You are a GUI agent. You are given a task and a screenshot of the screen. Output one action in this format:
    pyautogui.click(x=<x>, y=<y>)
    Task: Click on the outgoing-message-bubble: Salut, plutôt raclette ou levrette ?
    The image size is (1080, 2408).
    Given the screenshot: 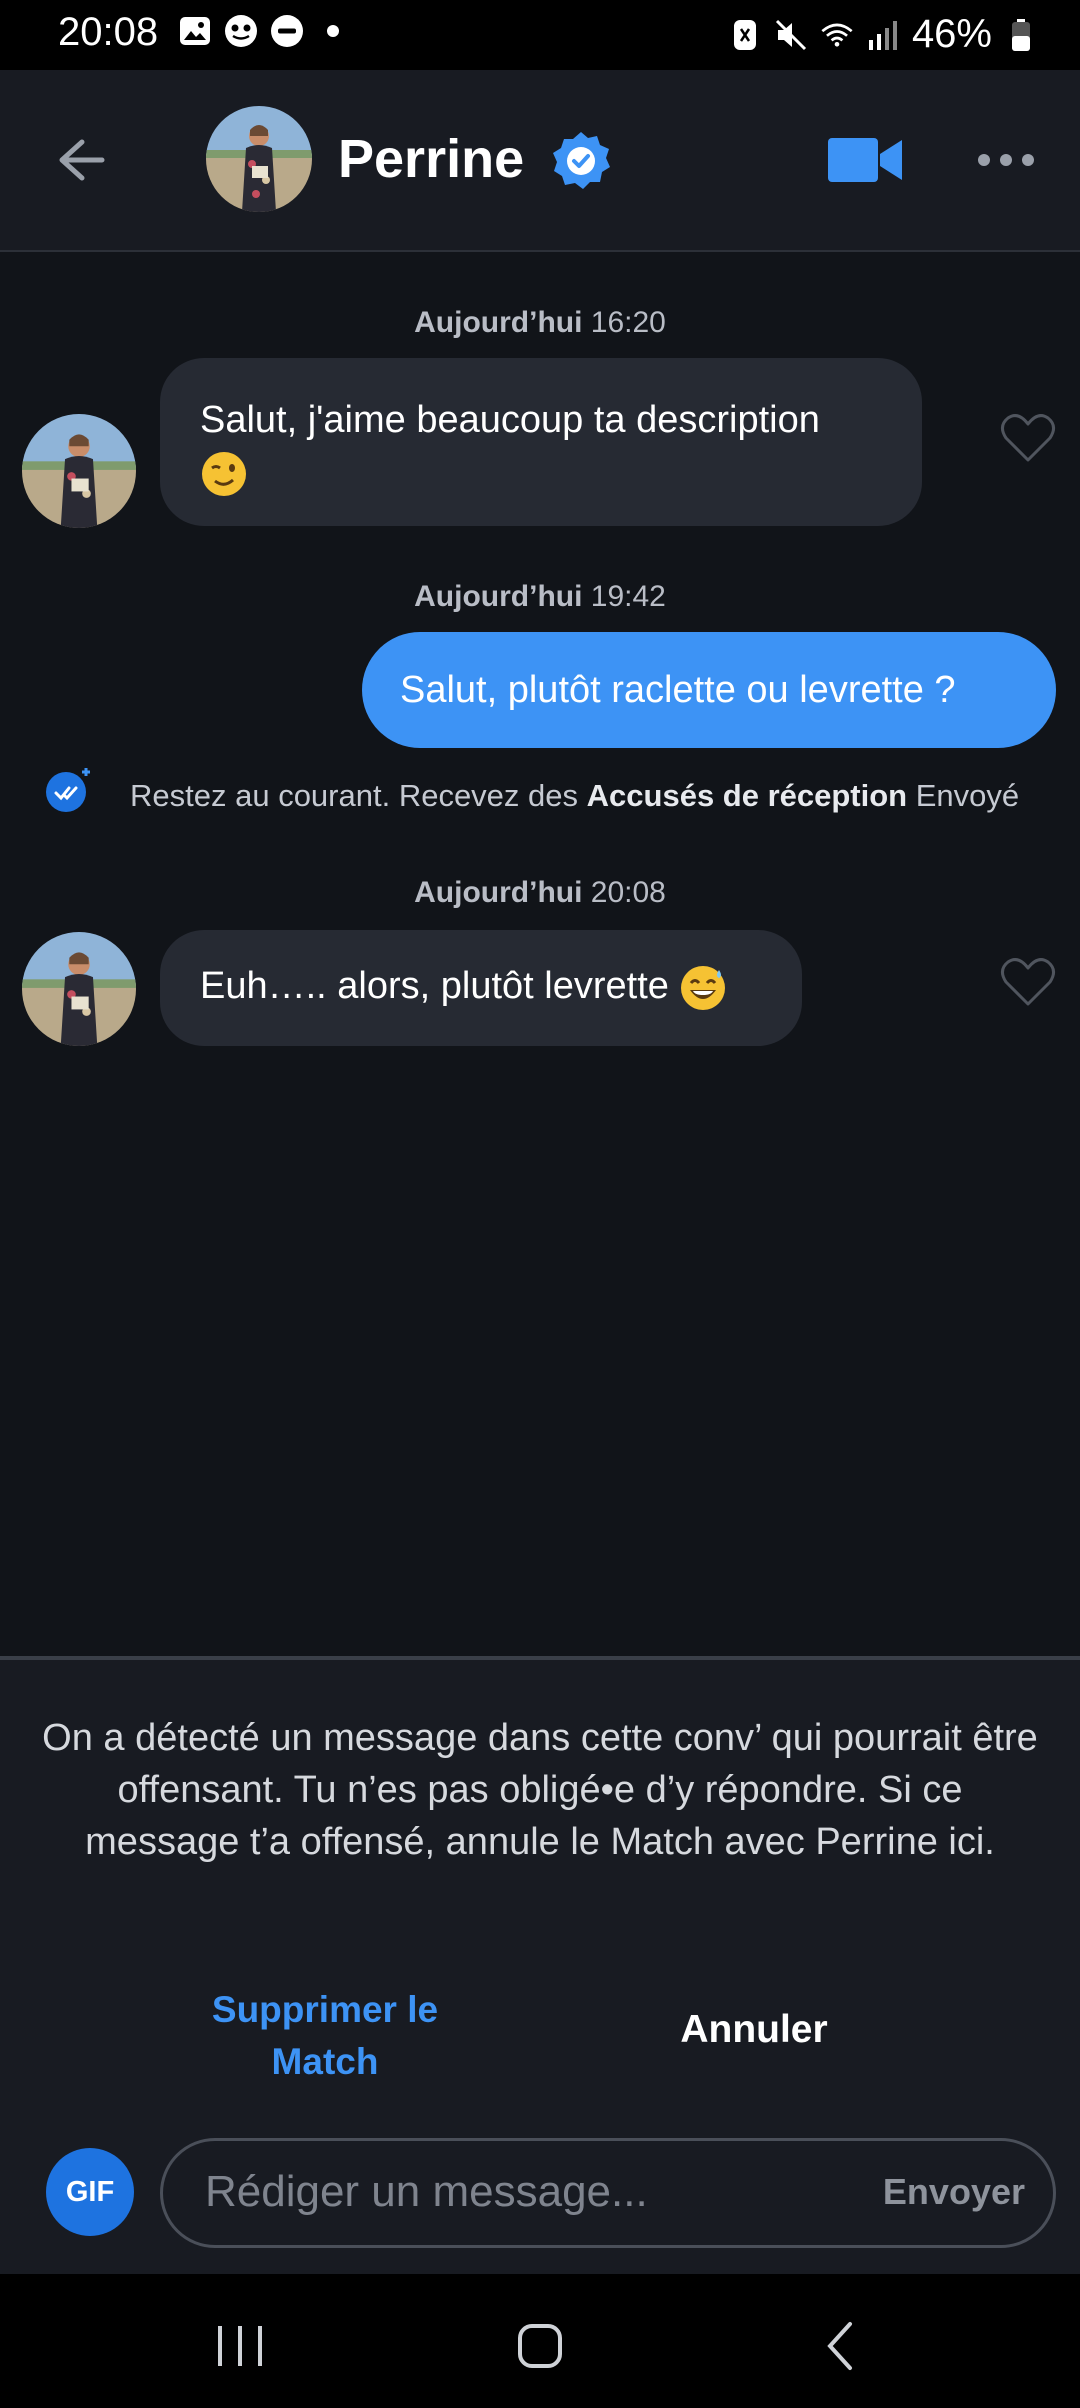 What is the action you would take?
    pyautogui.click(x=709, y=690)
    